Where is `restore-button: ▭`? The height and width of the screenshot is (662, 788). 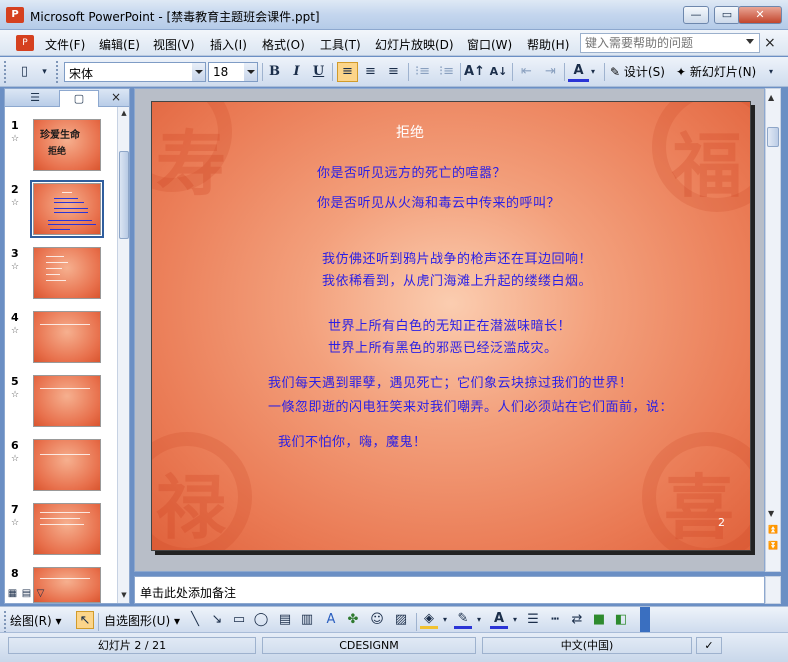 restore-button: ▭ is located at coordinates (727, 15).